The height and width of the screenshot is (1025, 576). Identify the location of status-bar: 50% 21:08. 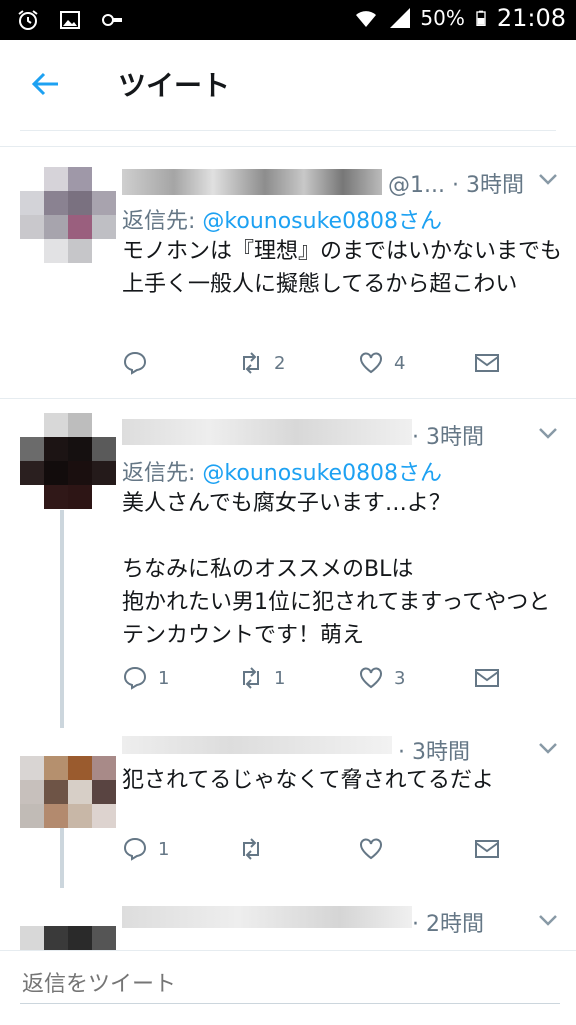
(288, 20).